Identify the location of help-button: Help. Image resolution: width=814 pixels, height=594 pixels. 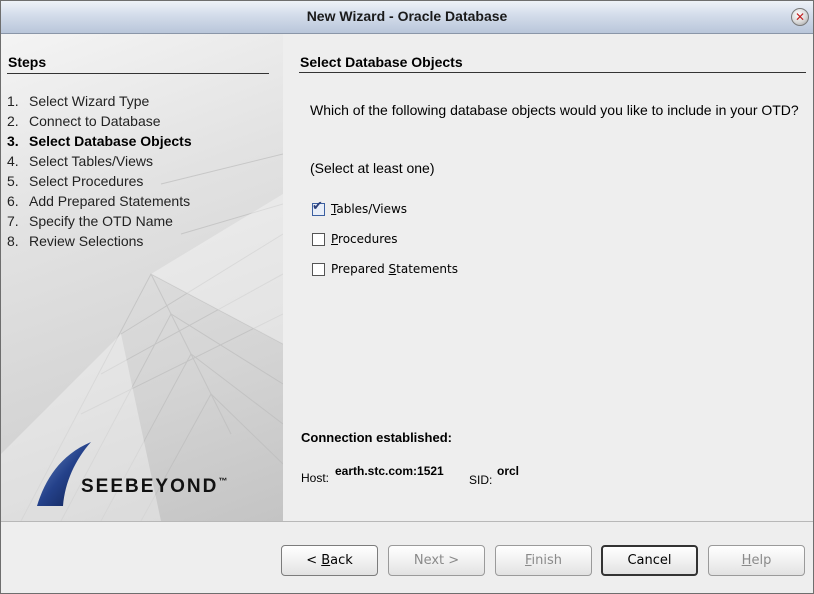
(756, 560).